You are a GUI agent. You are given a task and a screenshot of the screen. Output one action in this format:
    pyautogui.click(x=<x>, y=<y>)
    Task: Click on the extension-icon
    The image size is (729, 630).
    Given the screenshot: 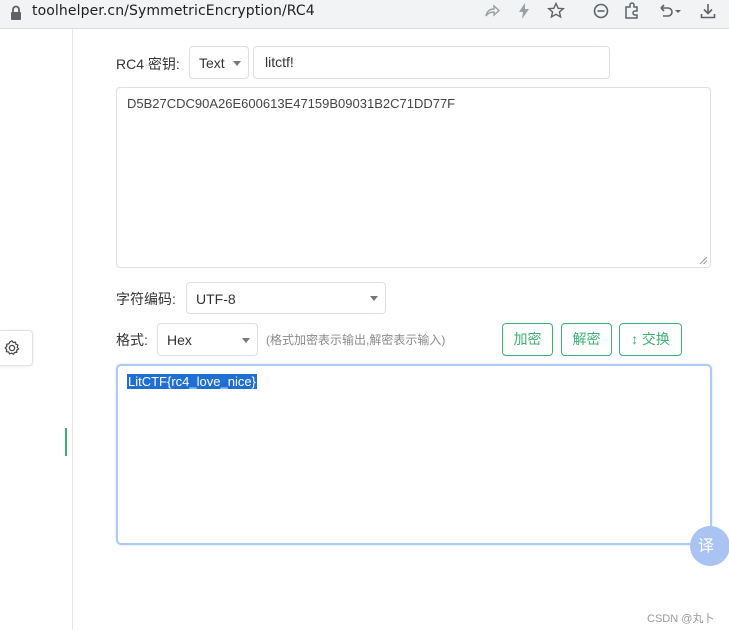 What is the action you would take?
    pyautogui.click(x=632, y=11)
    